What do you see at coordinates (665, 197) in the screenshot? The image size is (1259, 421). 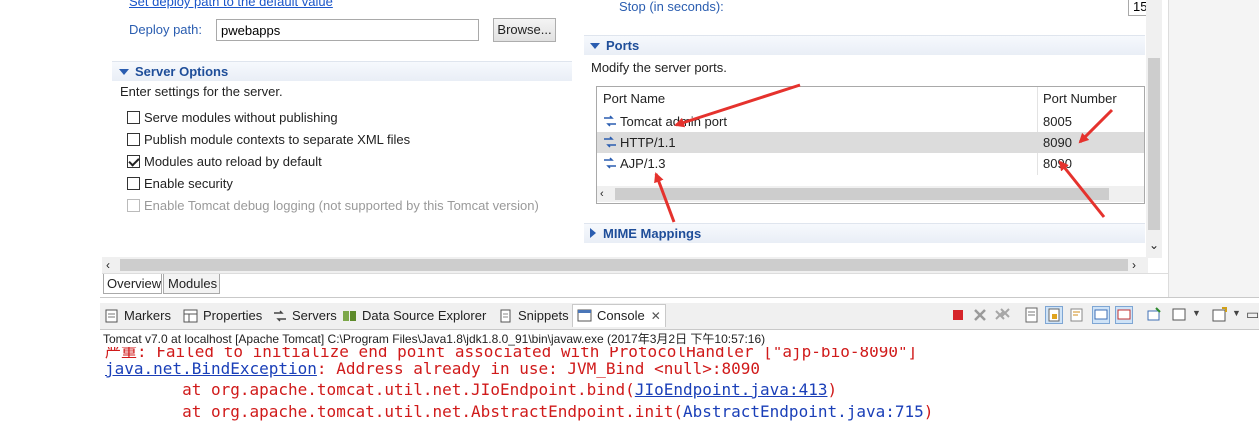 I see `arrow-to-ajp-row` at bounding box center [665, 197].